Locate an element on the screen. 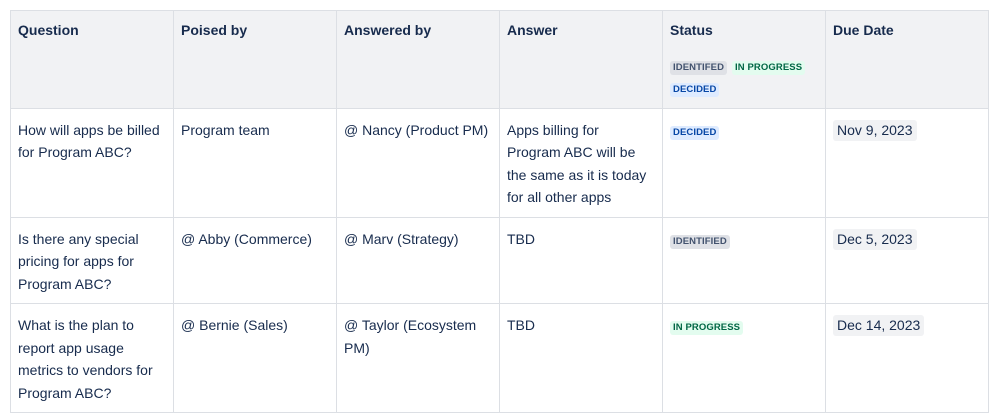 This screenshot has width=998, height=413. cell-answered-by: @ Taylor (Ecosystem PM) is located at coordinates (418, 358).